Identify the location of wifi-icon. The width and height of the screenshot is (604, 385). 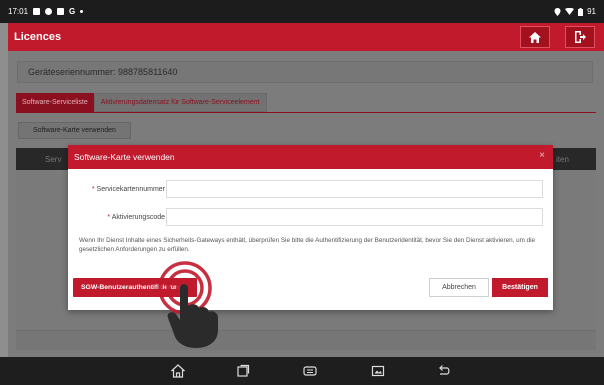
(570, 11).